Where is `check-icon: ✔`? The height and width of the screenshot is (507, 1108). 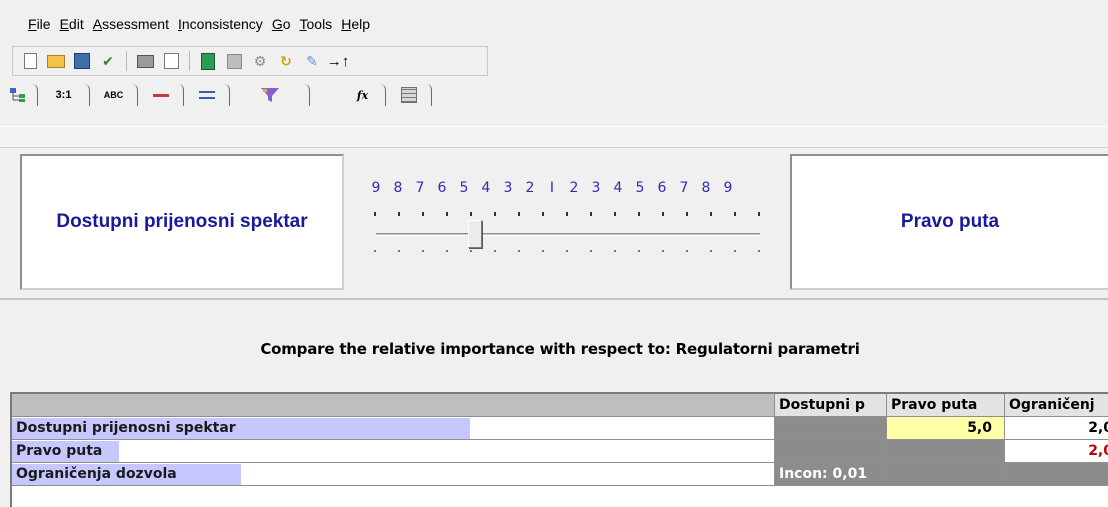
check-icon: ✔ is located at coordinates (108, 60).